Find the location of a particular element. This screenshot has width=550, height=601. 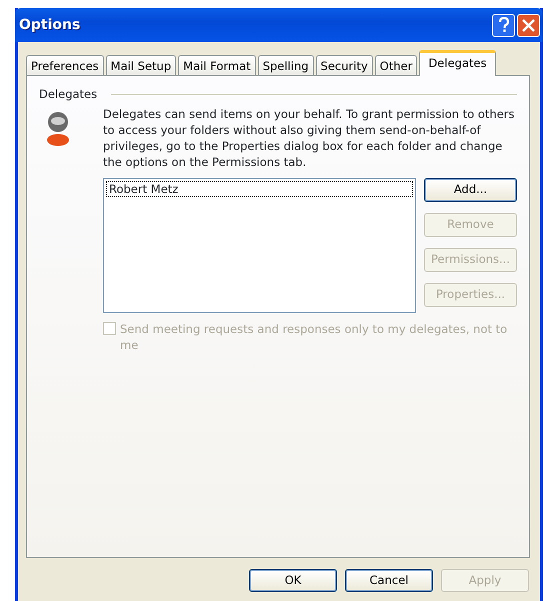

tab: Spelling is located at coordinates (286, 65).